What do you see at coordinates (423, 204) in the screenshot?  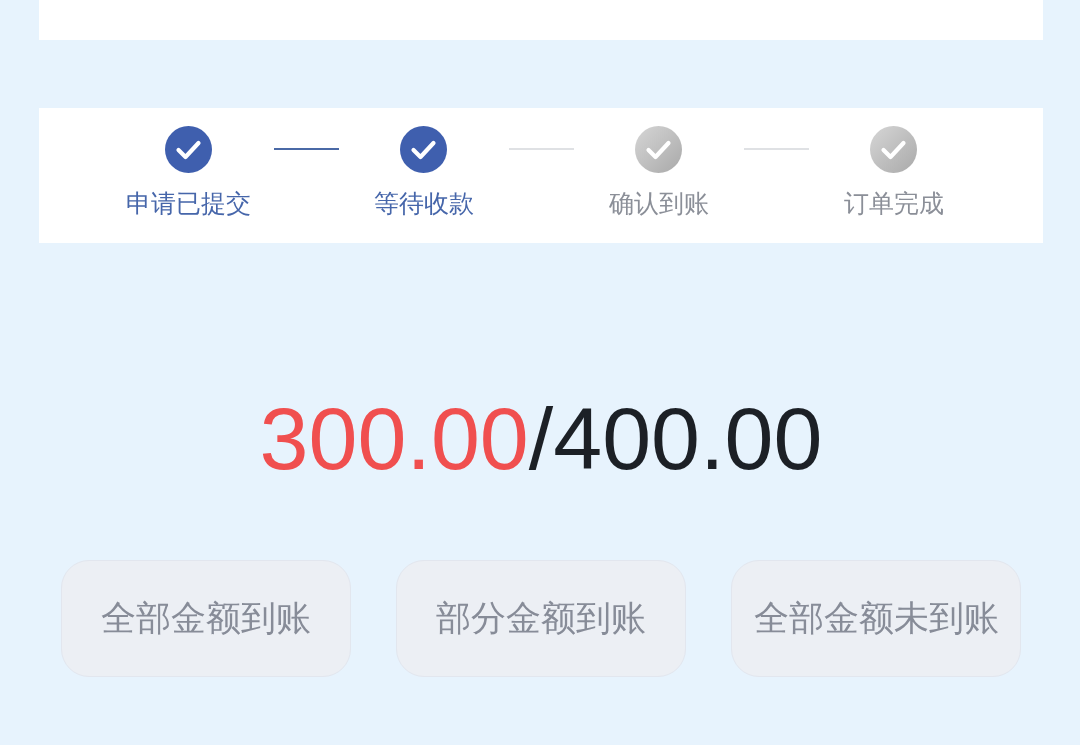 I see `step-label: 等待收款` at bounding box center [423, 204].